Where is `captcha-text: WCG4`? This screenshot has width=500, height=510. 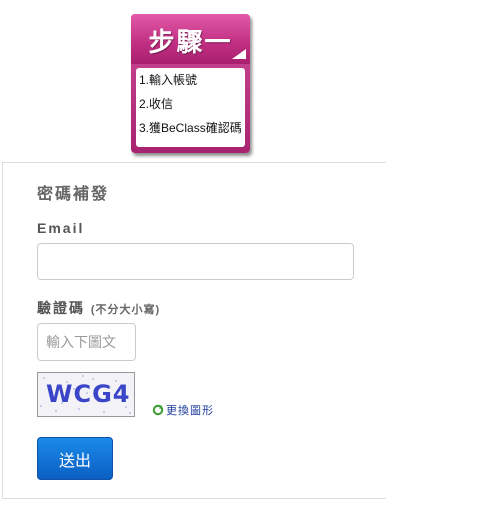
captcha-text: WCG4 is located at coordinates (88, 394).